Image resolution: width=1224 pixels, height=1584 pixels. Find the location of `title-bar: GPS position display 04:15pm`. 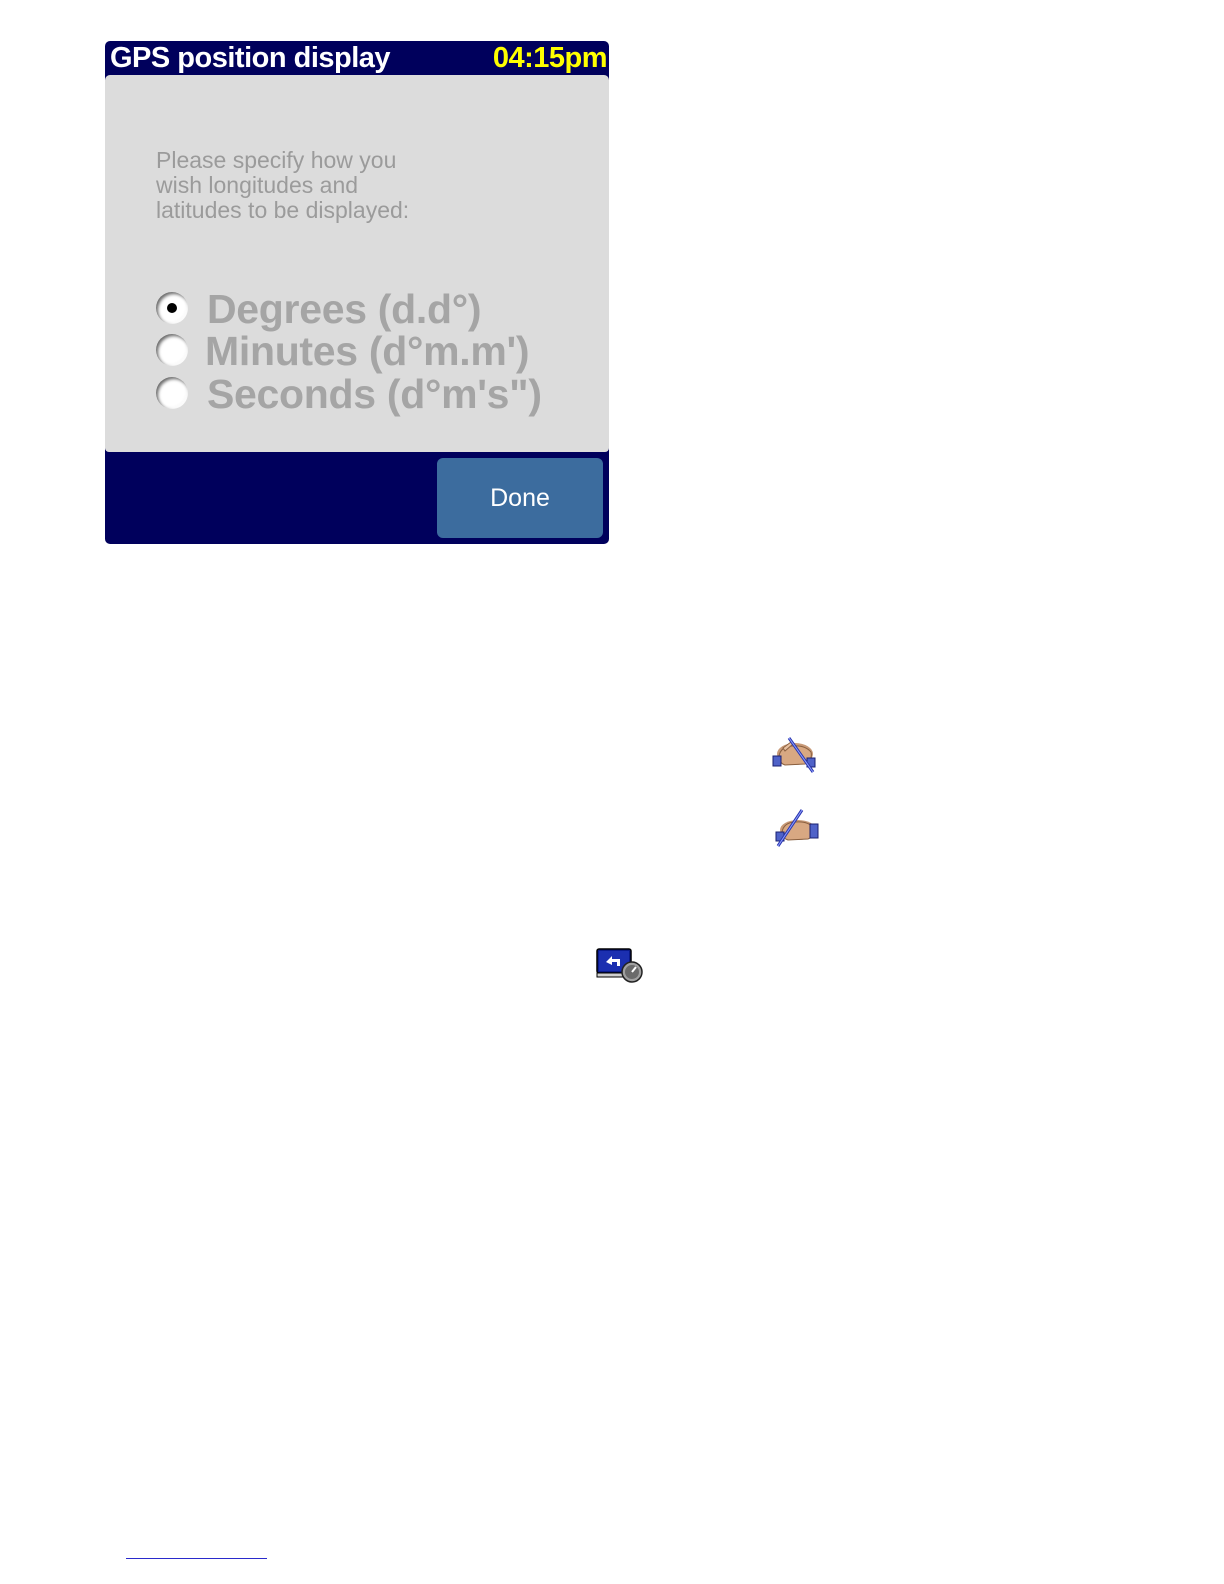

title-bar: GPS position display 04:15pm is located at coordinates (357, 58).